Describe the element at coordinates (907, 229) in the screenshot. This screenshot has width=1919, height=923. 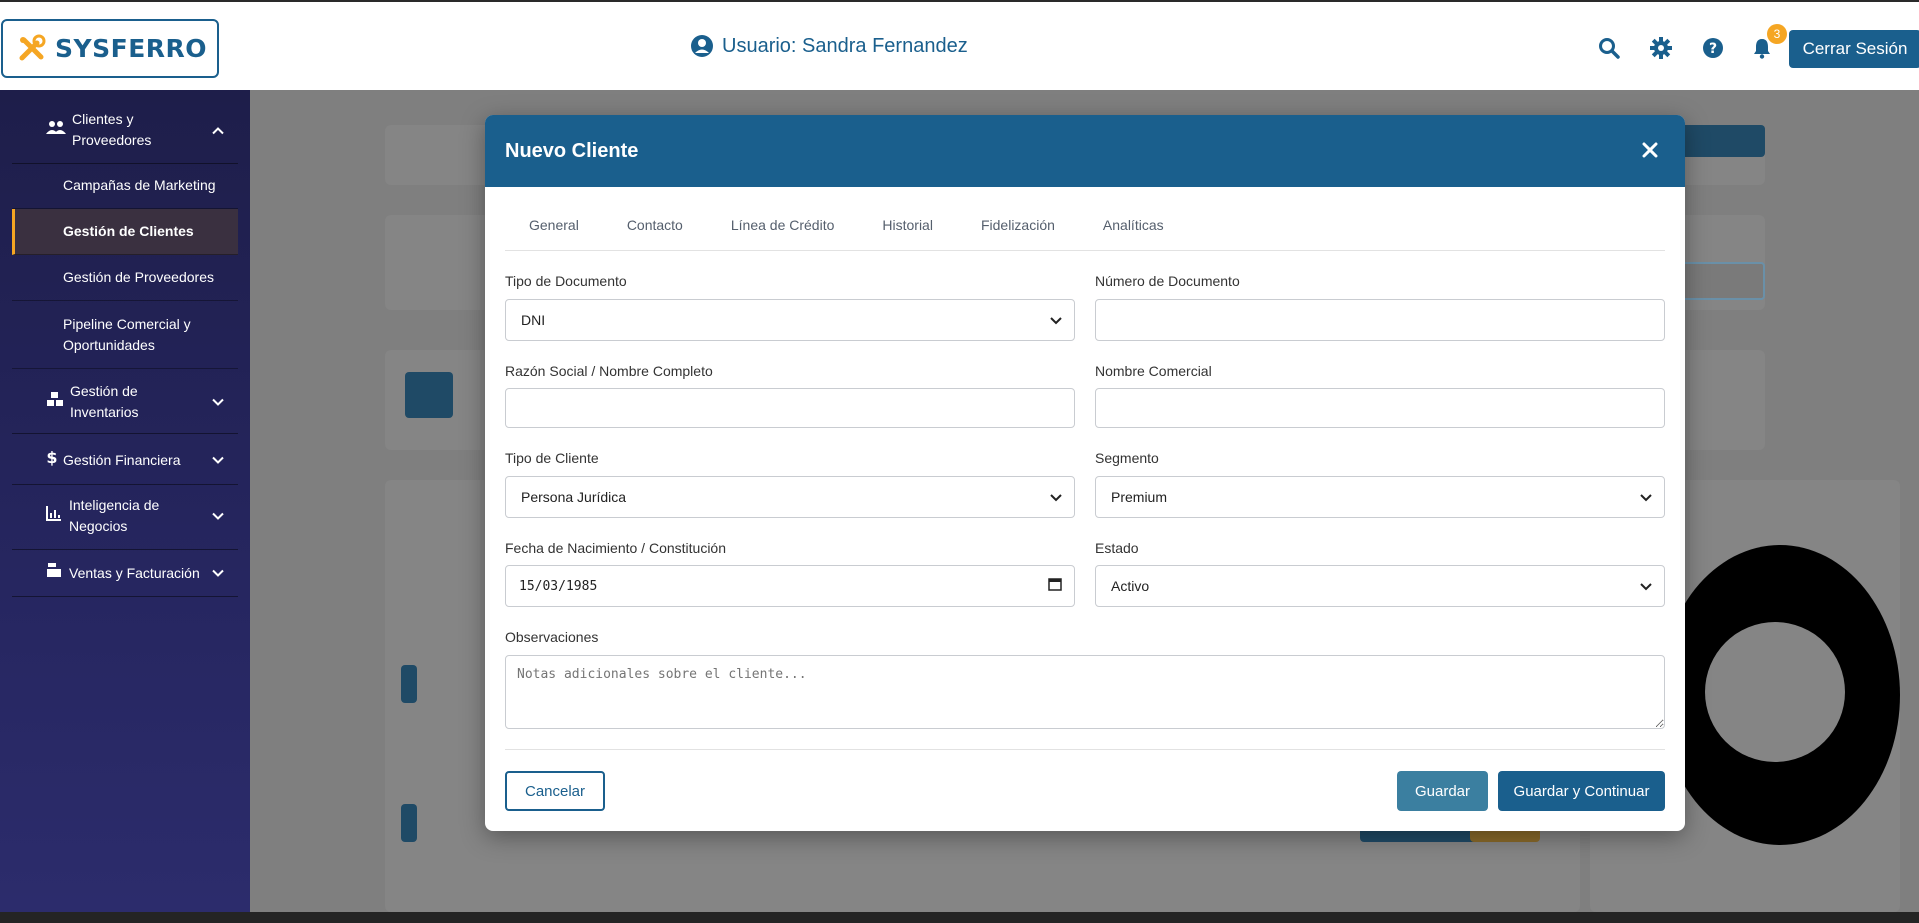
I see `tab-historial: Historial` at that location.